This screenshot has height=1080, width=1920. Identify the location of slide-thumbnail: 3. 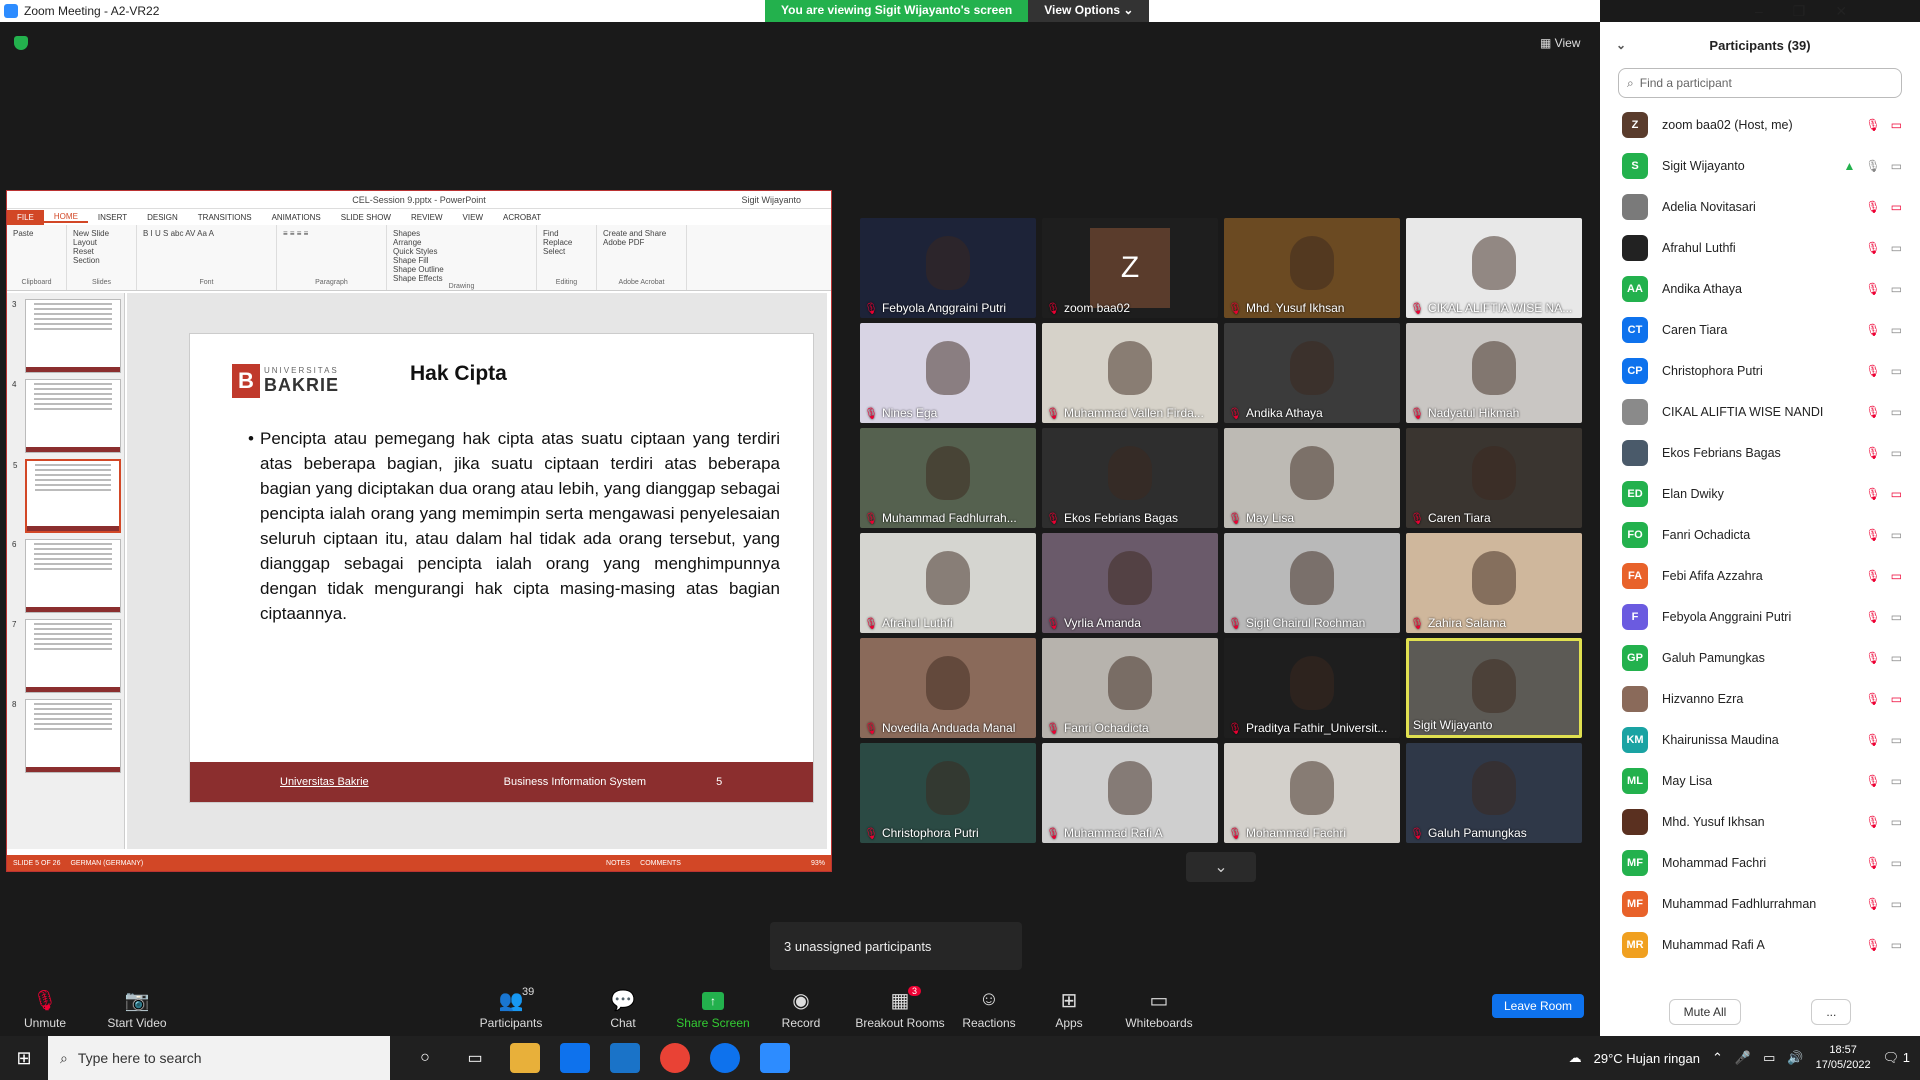
(66, 336).